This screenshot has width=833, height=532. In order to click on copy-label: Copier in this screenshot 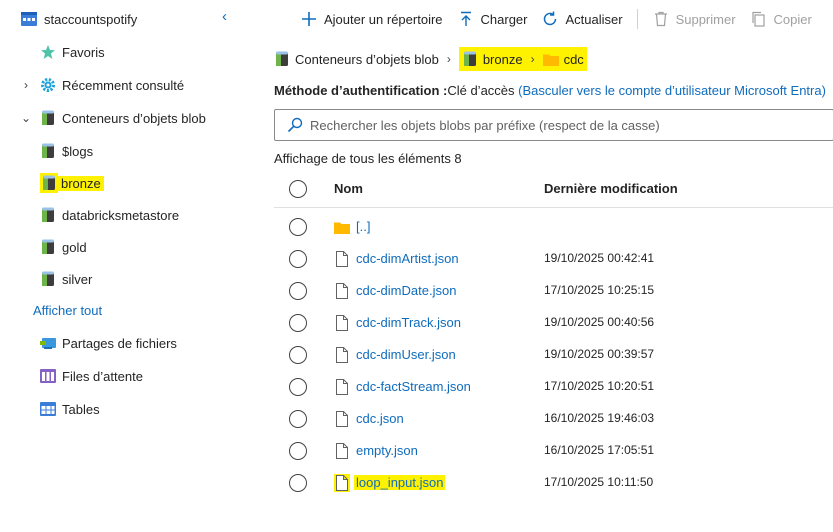, I will do `click(792, 19)`.